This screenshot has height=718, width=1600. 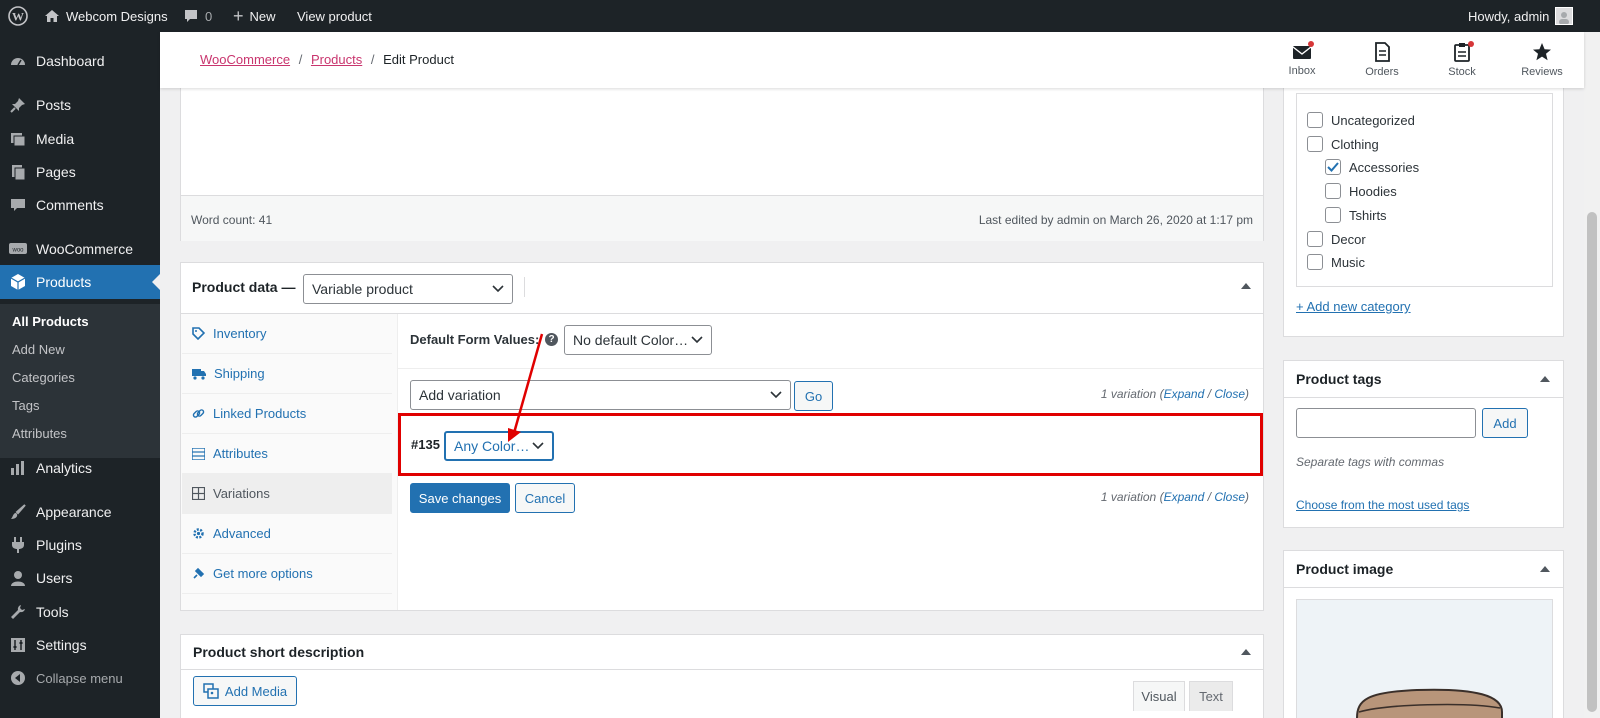 I want to click on menu-comments: Comments, so click(x=80, y=205).